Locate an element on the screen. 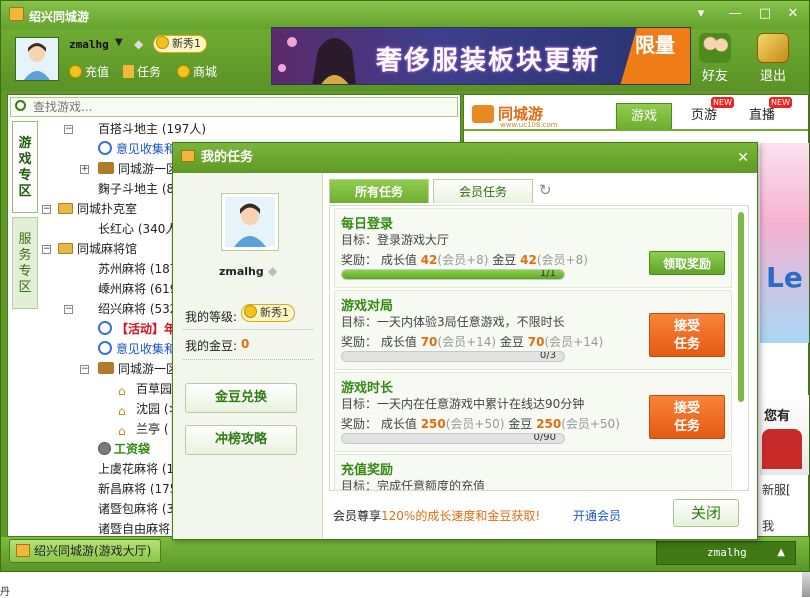 This screenshot has height=598, width=810. money-bag-icon is located at coordinates (104, 448).